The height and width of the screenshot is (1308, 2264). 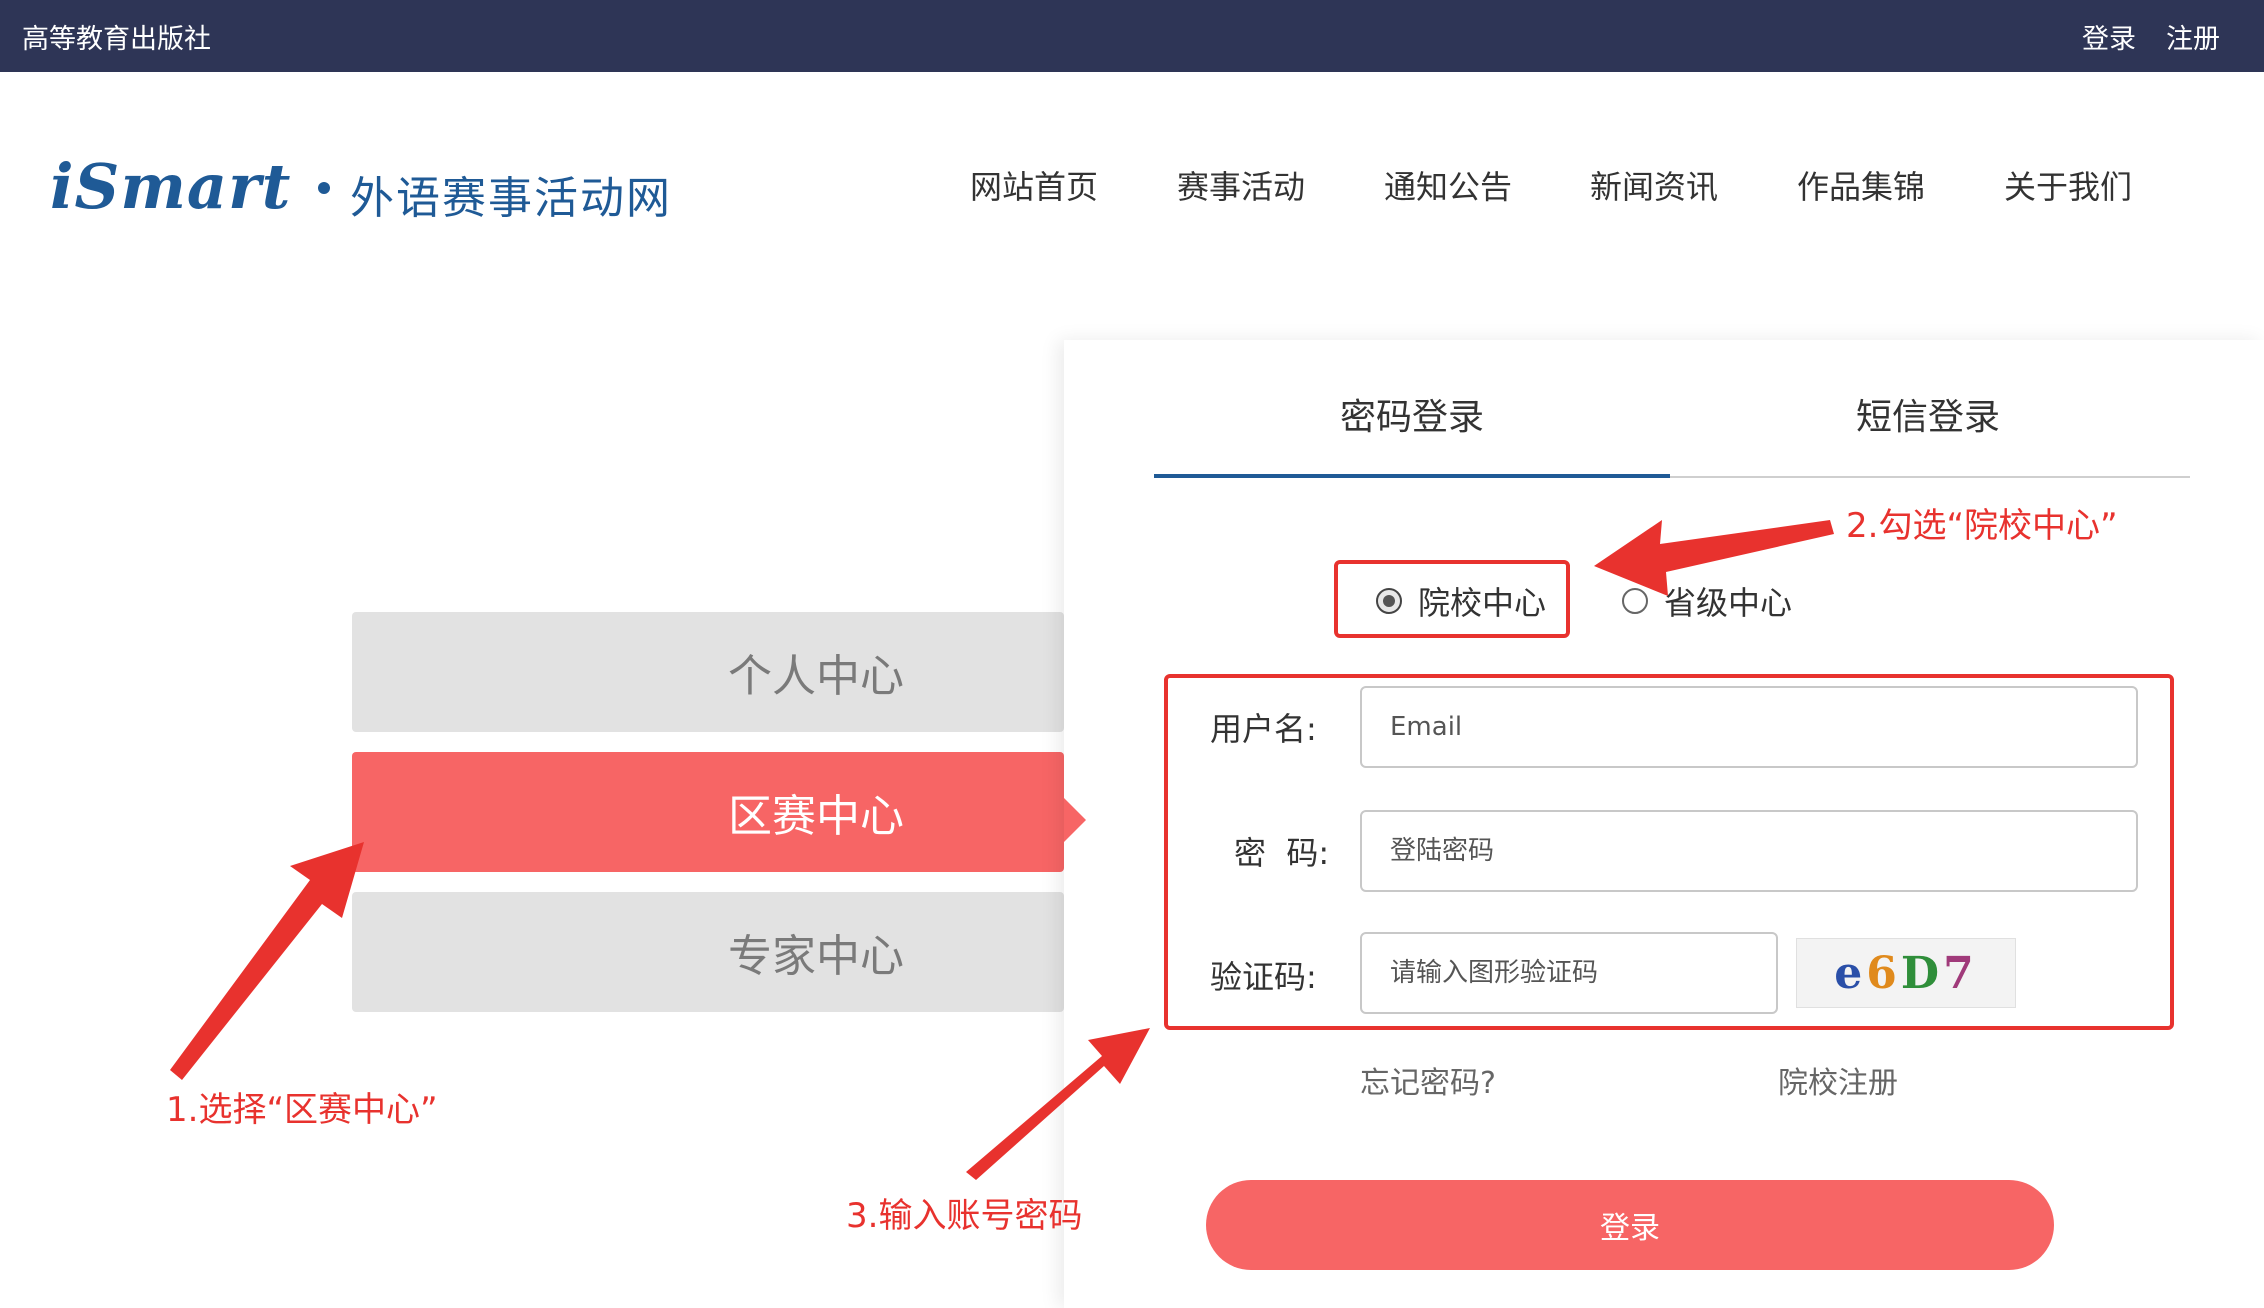 I want to click on login-submit-button: 登录, so click(x=1630, y=1225).